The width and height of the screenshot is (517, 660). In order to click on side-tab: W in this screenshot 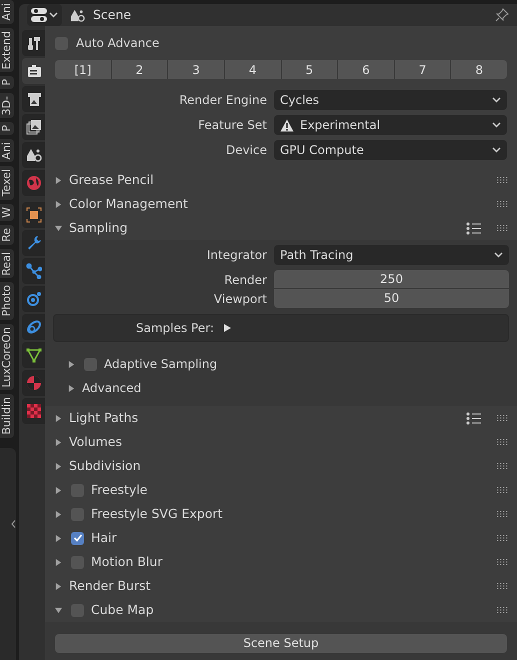, I will do `click(7, 212)`.